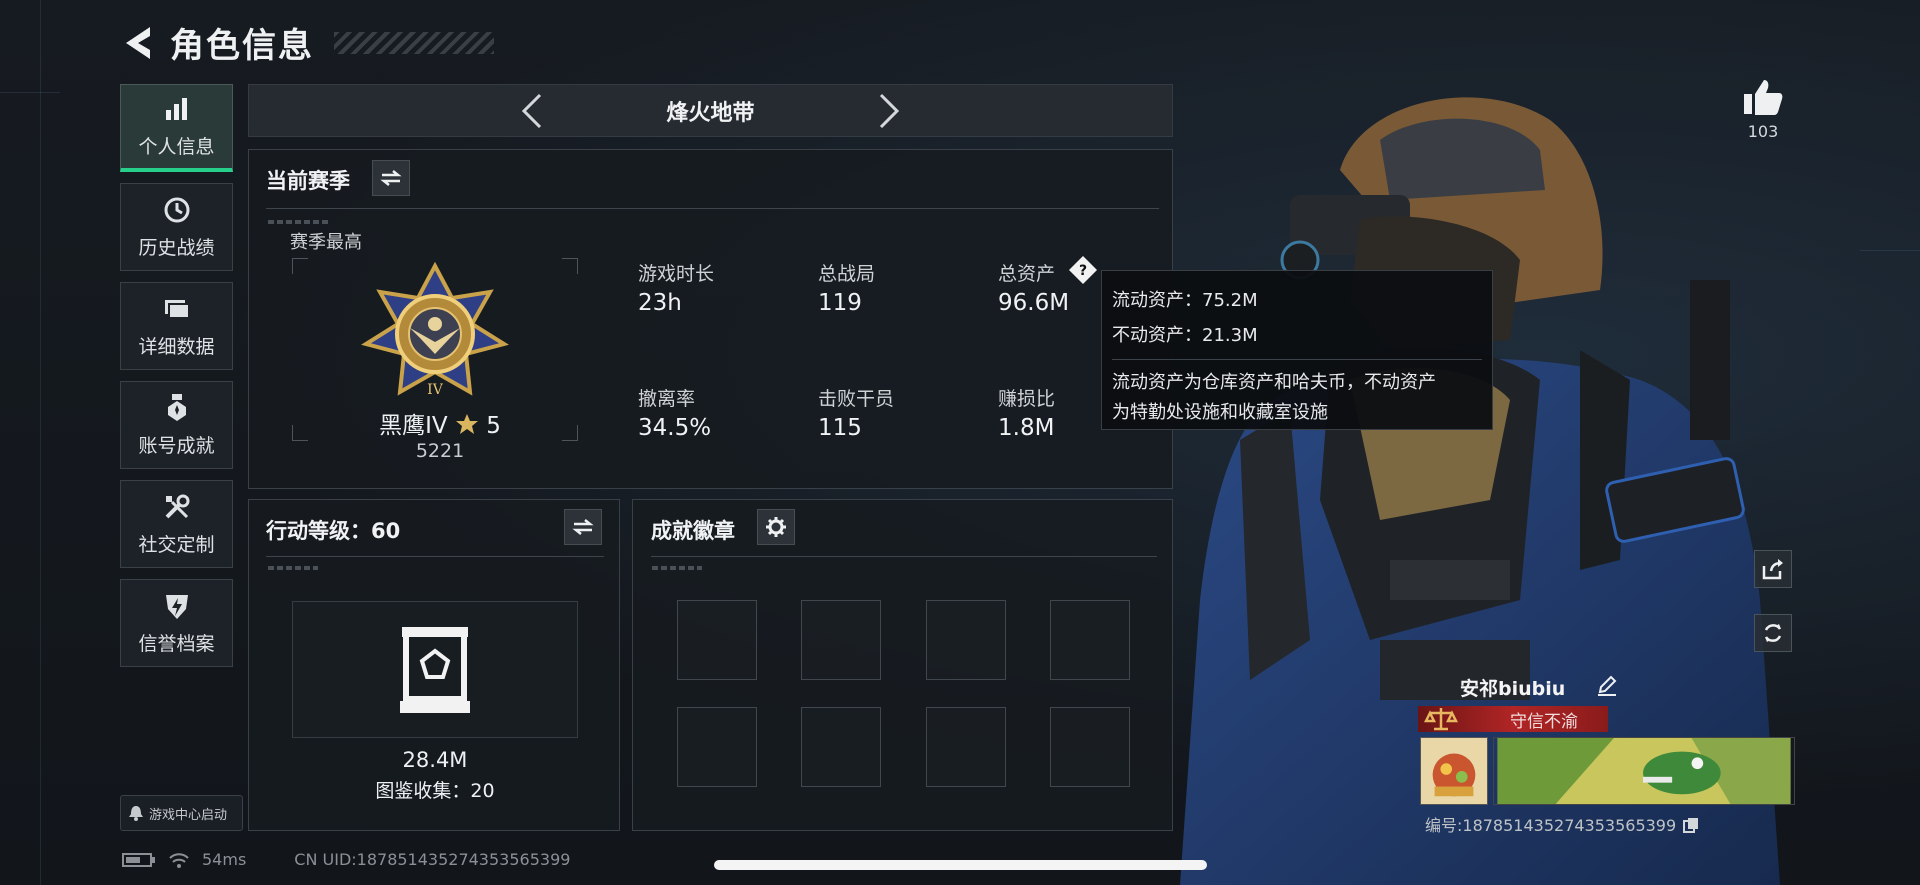 The height and width of the screenshot is (885, 1920). I want to click on refresh-button, so click(1773, 633).